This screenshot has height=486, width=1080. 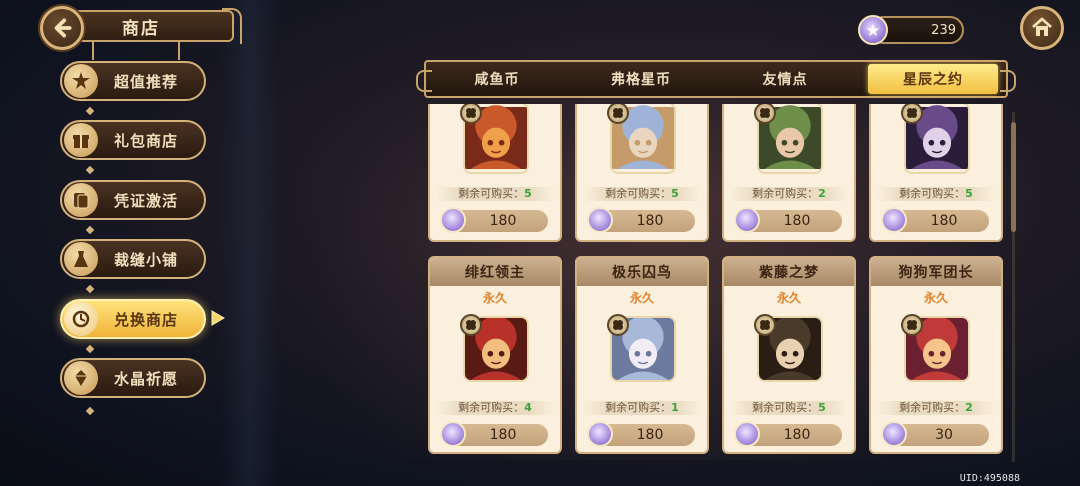 I want to click on price-value: 30, so click(x=944, y=435).